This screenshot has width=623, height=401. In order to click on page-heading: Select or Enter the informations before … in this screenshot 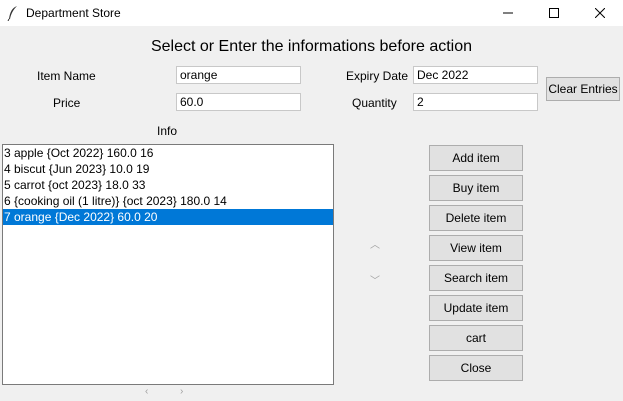, I will do `click(311, 46)`.